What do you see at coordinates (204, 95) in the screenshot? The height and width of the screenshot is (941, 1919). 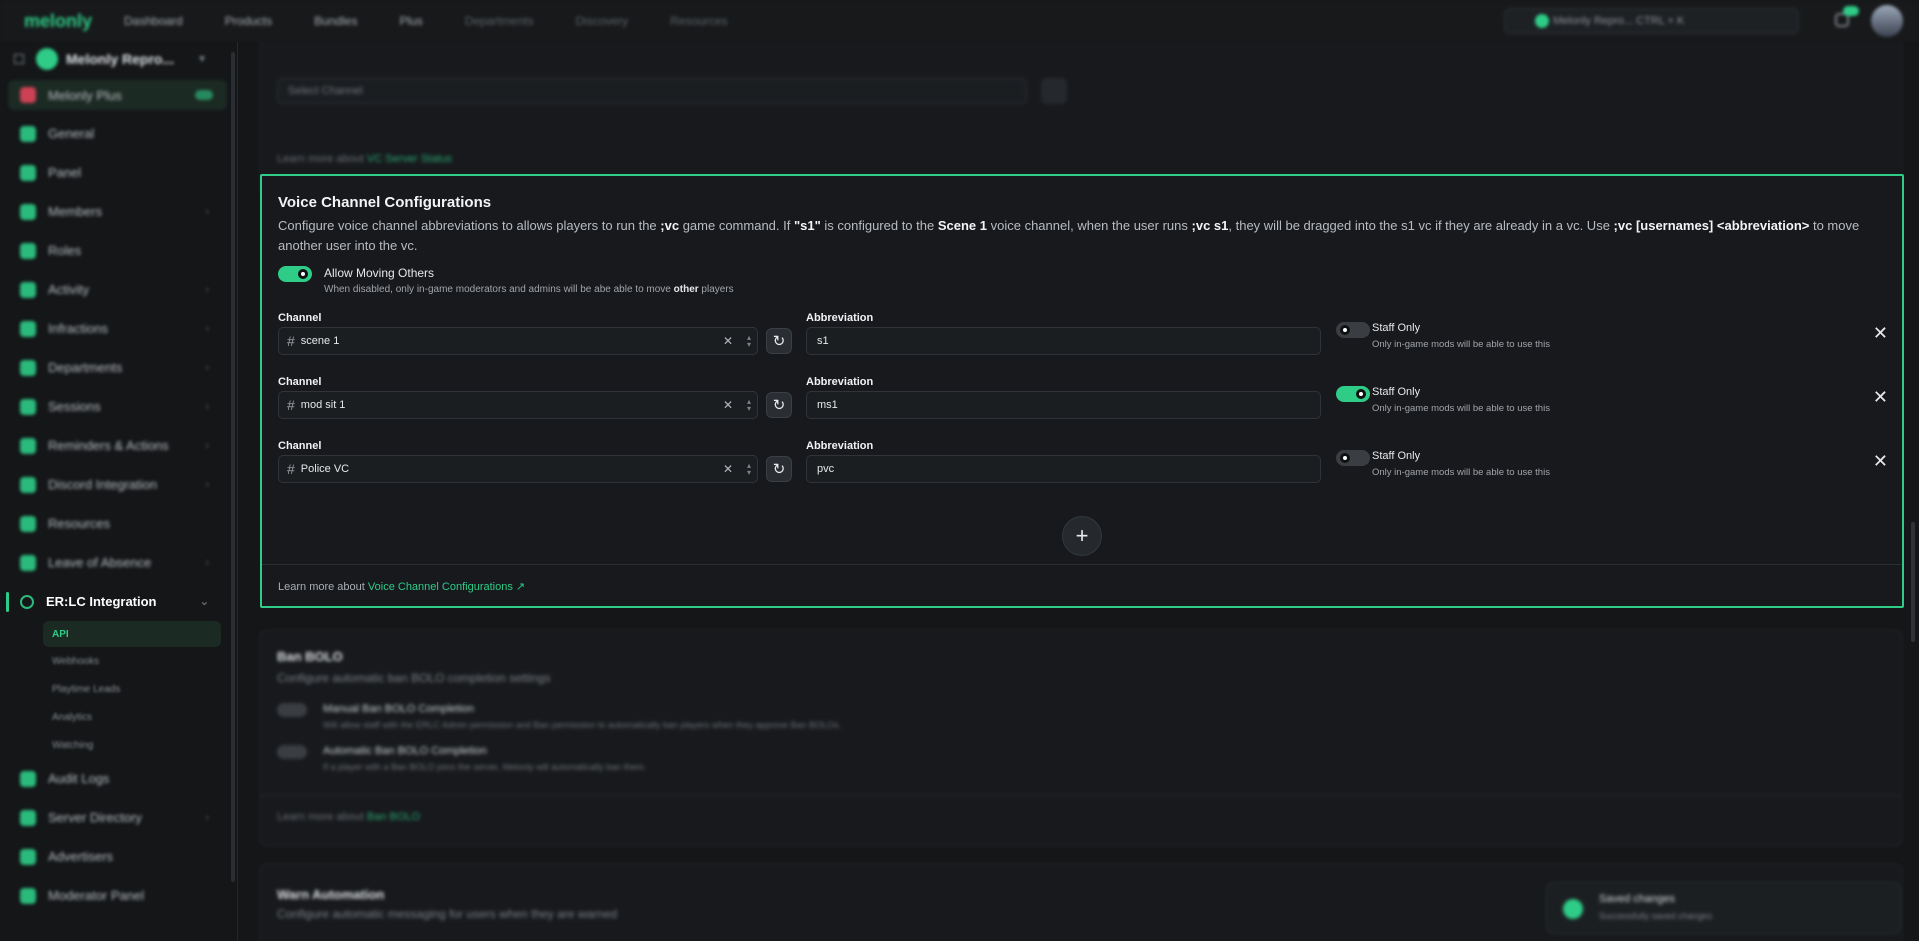 I see `plus-badge` at bounding box center [204, 95].